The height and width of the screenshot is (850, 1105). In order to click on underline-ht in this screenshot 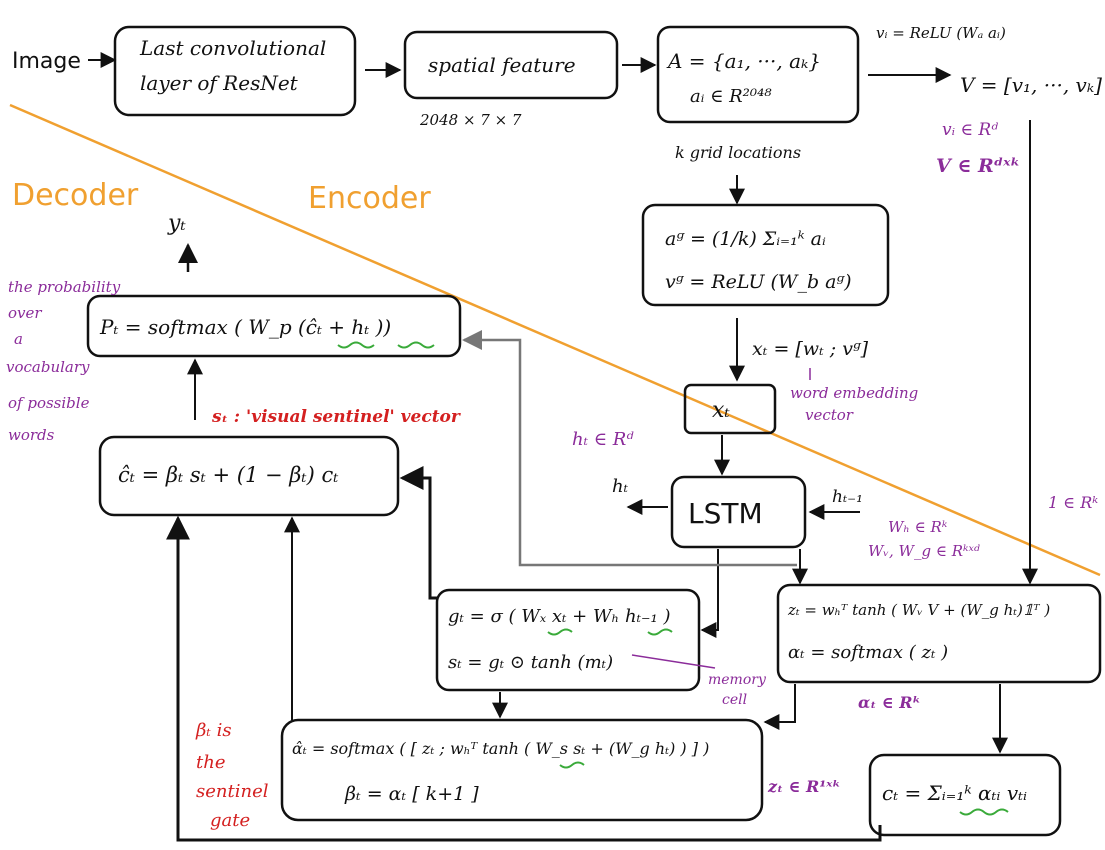, I will do `click(416, 345)`.